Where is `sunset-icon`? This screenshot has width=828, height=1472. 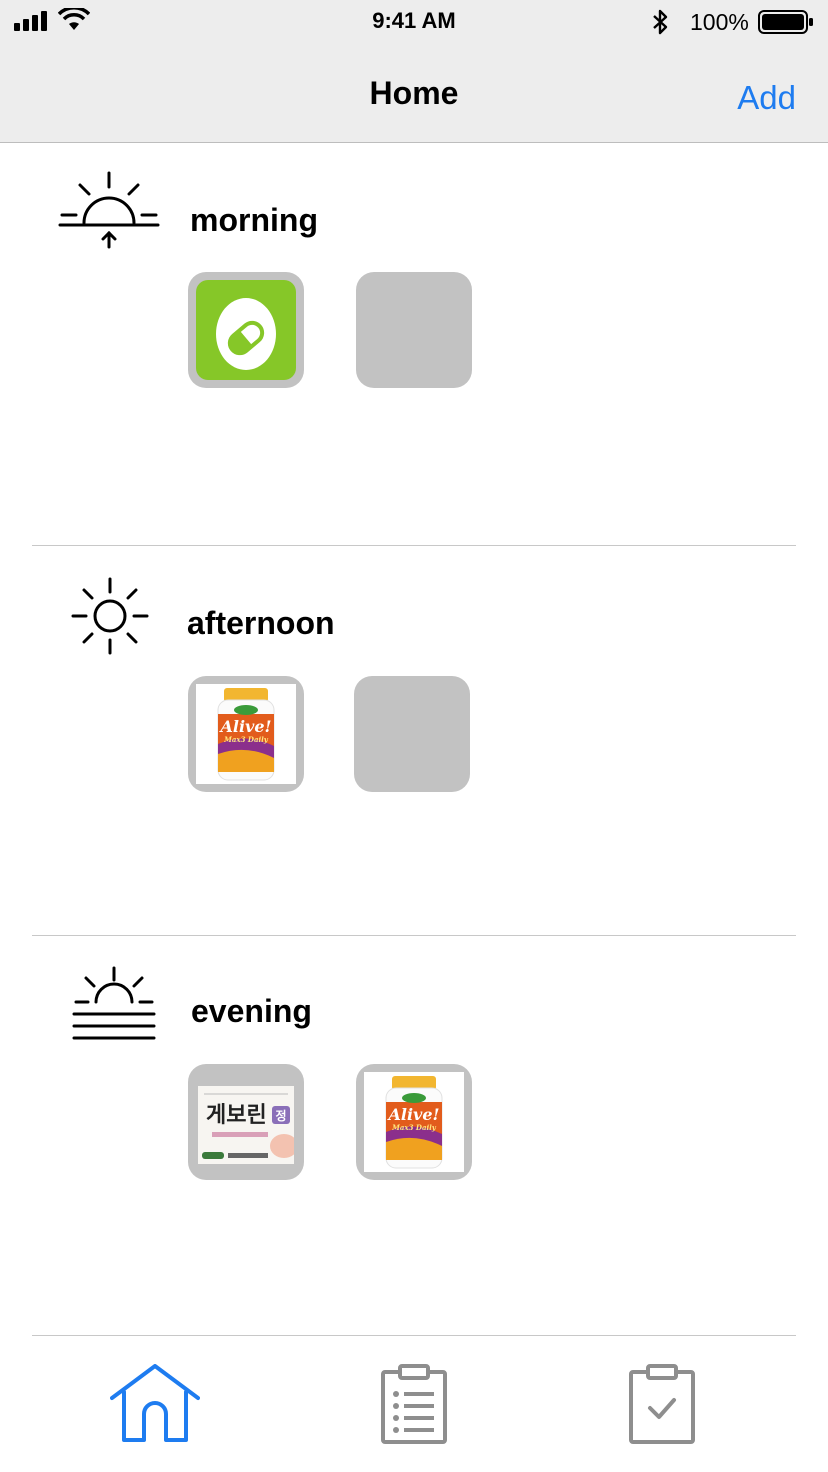 sunset-icon is located at coordinates (114, 1003).